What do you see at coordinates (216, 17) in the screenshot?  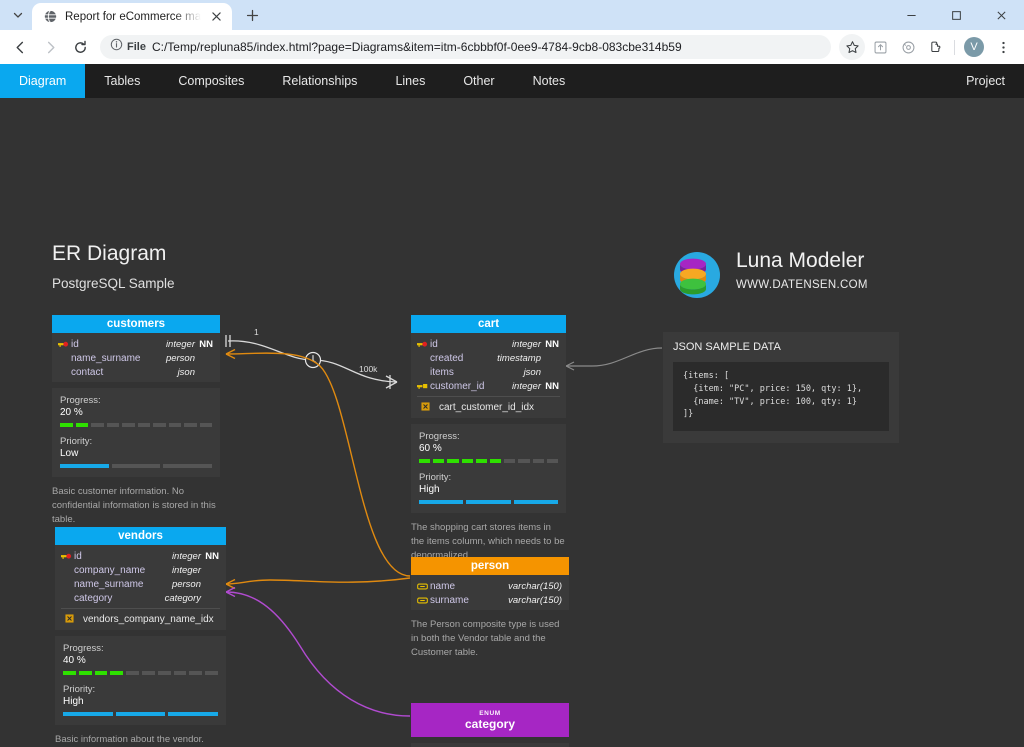 I see `tab-close-icon` at bounding box center [216, 17].